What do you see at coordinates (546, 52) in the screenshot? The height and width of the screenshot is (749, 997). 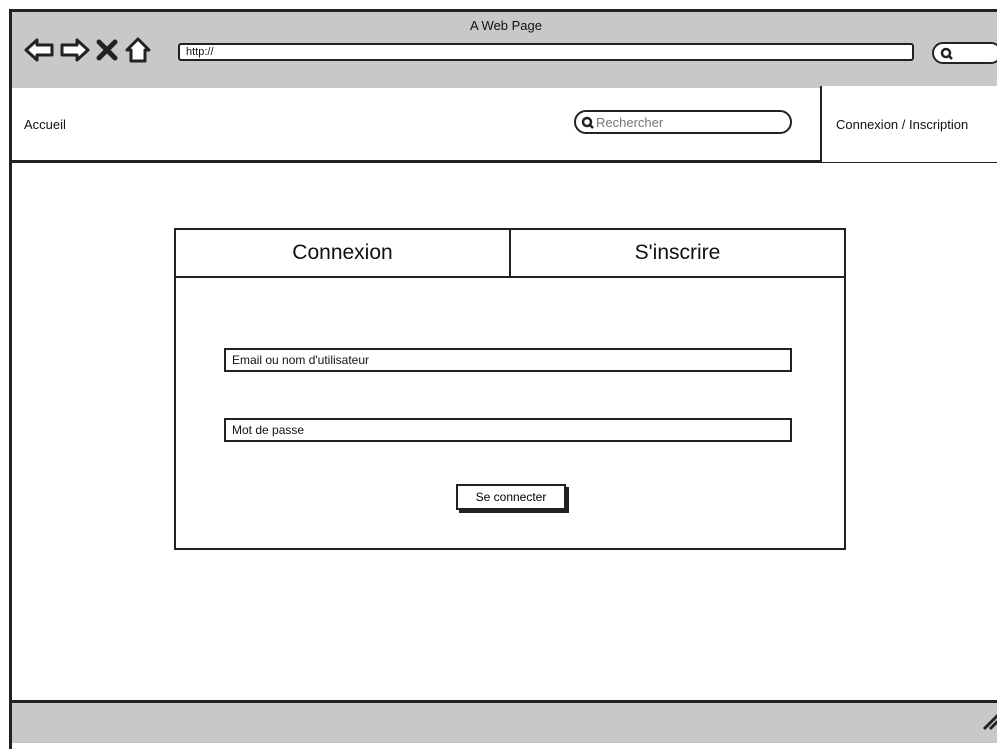 I see `url-bar: http://` at bounding box center [546, 52].